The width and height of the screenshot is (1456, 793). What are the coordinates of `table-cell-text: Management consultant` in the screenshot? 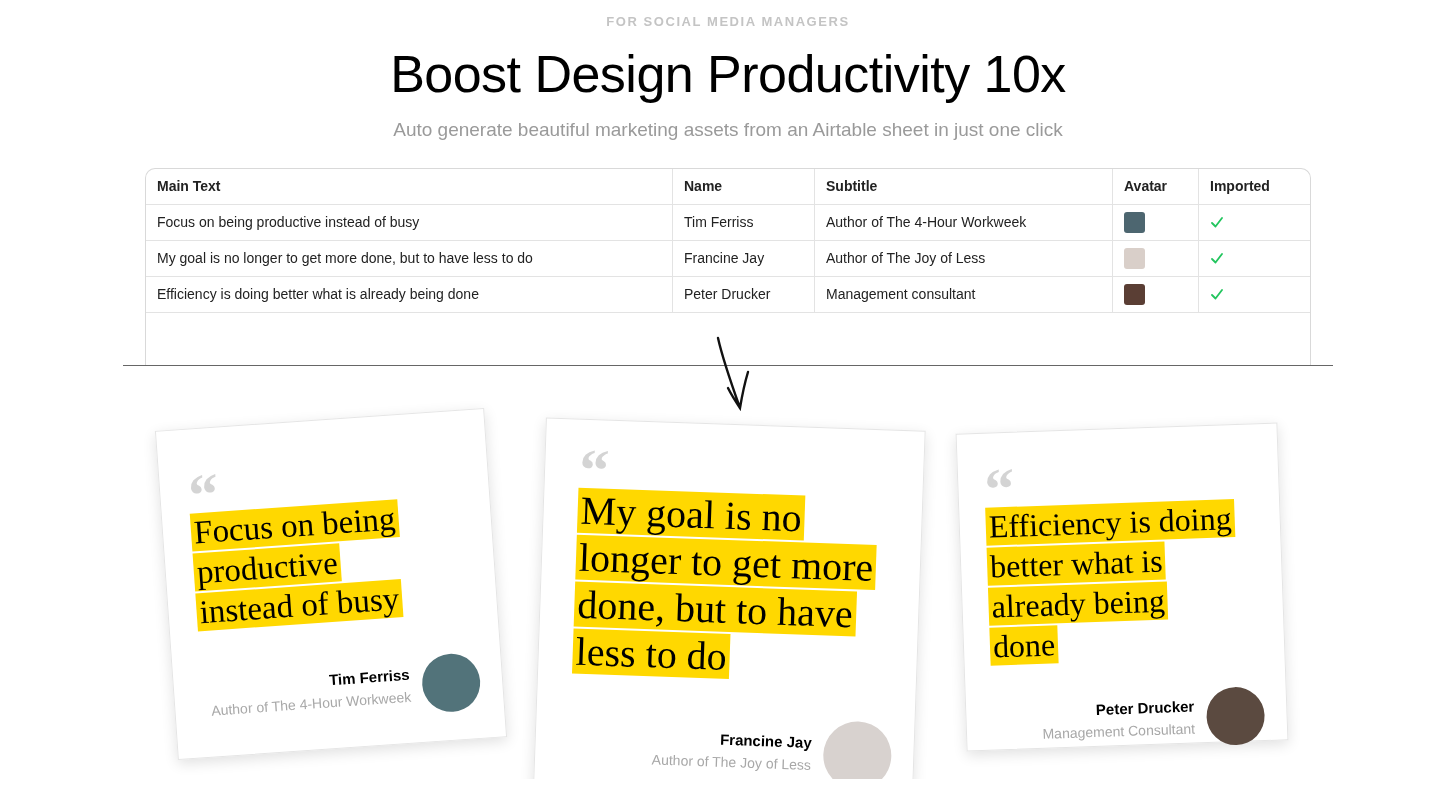 It's located at (901, 294).